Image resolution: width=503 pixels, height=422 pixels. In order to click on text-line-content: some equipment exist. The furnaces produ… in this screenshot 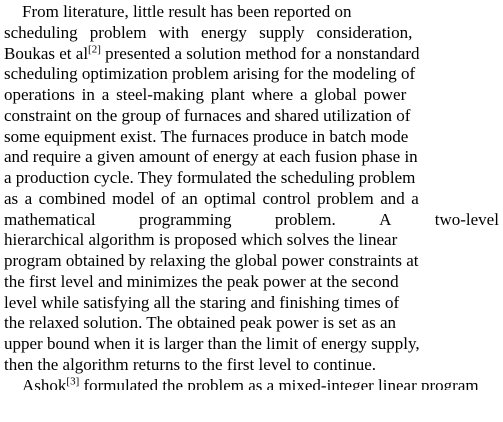, I will do `click(206, 136)`.